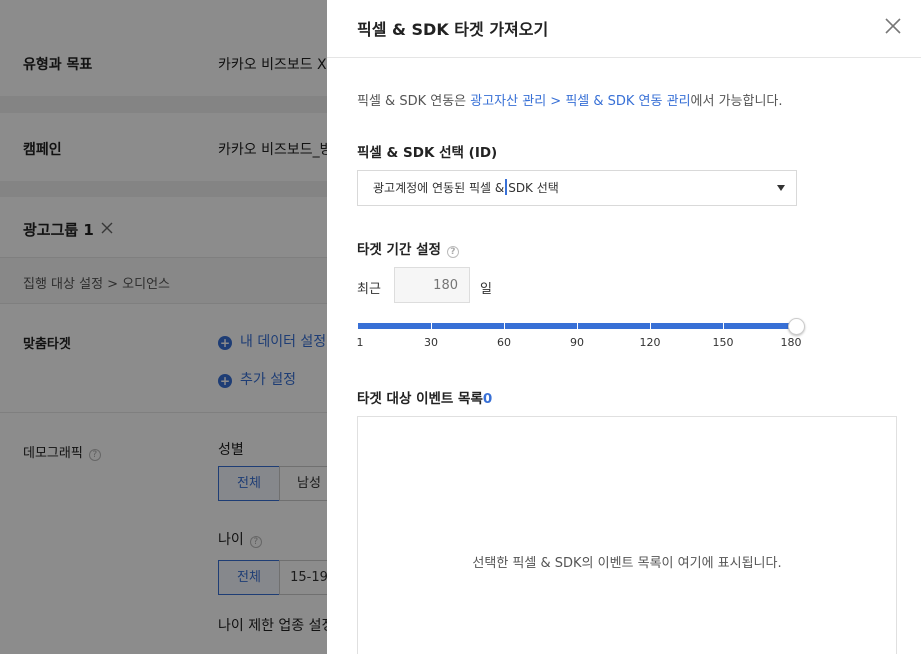  What do you see at coordinates (624, 57) in the screenshot?
I see `divider` at bounding box center [624, 57].